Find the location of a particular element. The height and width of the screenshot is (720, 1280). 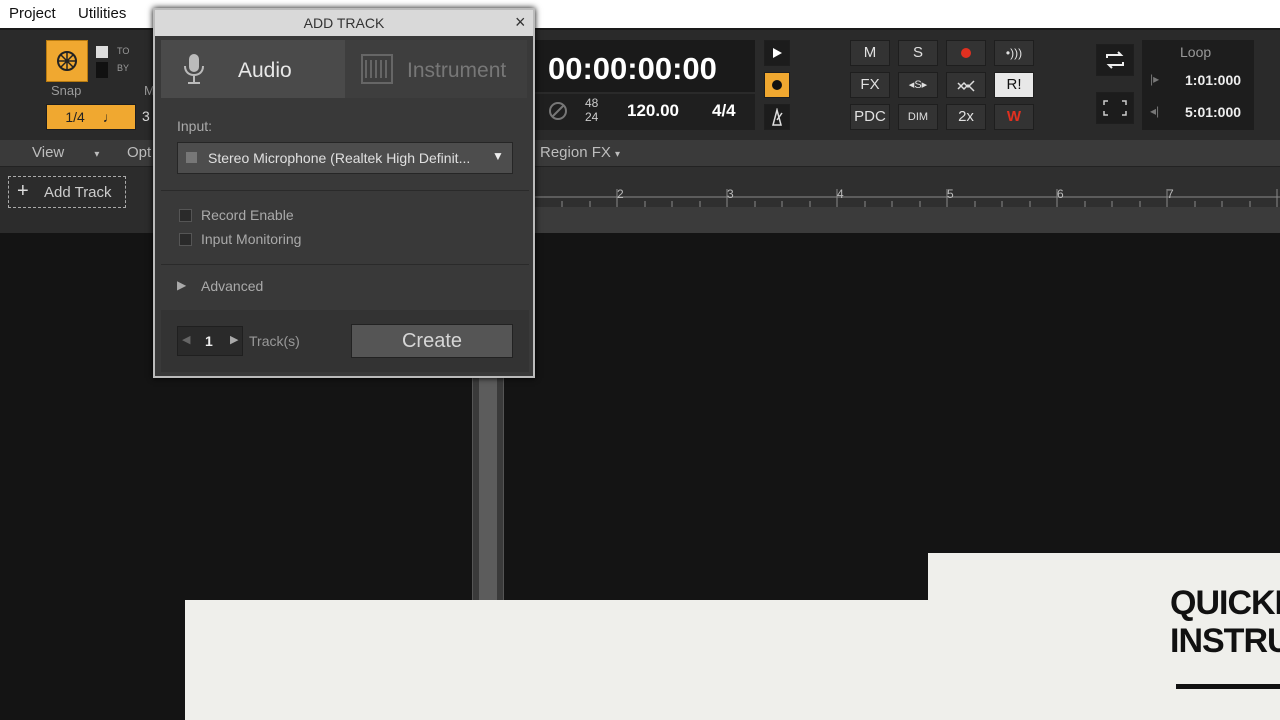

record-arm-button is located at coordinates (777, 85).